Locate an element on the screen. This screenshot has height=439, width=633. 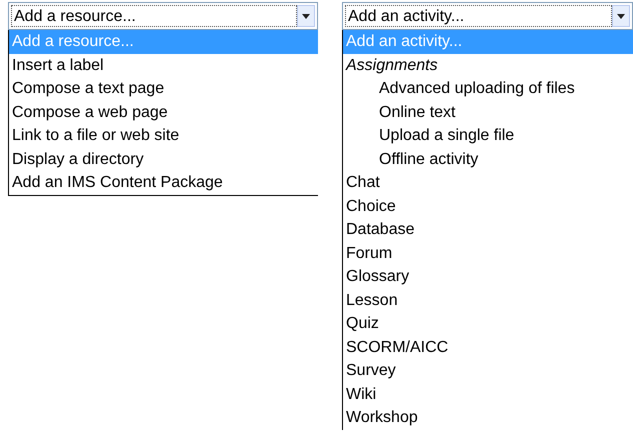
option-group-label: Assignments is located at coordinates (391, 66).